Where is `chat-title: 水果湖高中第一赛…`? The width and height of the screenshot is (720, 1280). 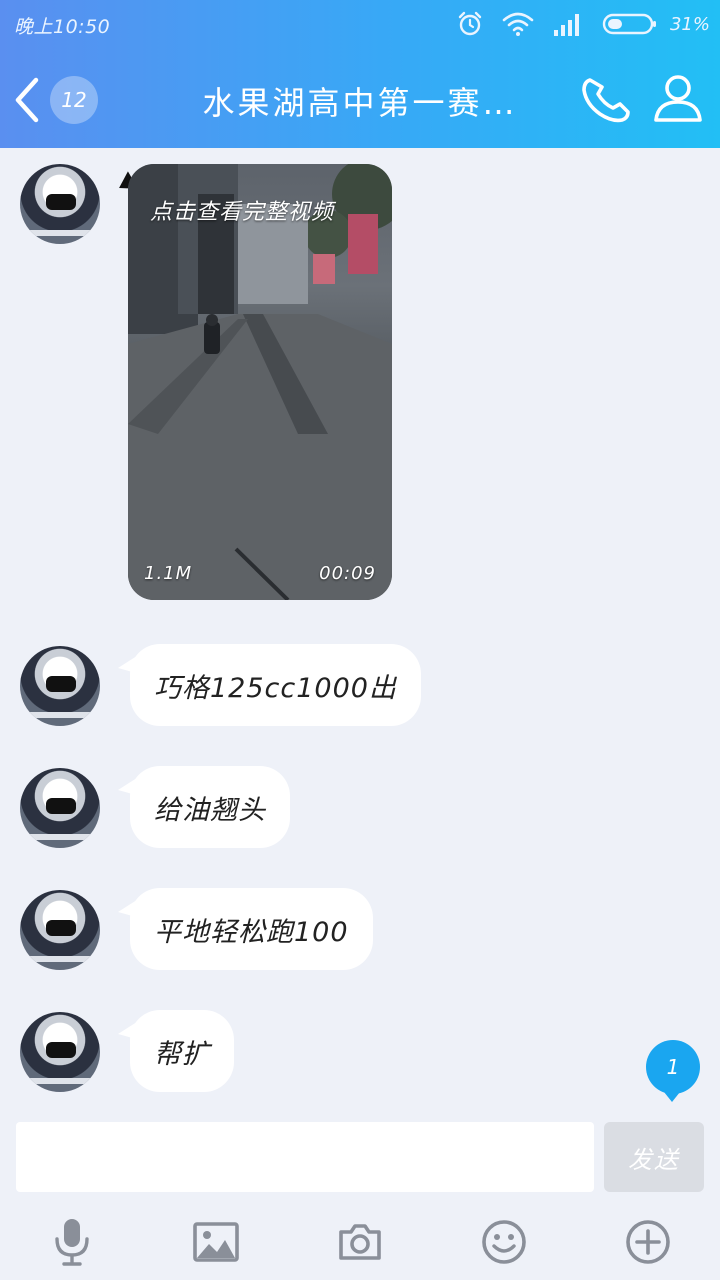
chat-title: 水果湖高中第一赛… is located at coordinates (360, 103).